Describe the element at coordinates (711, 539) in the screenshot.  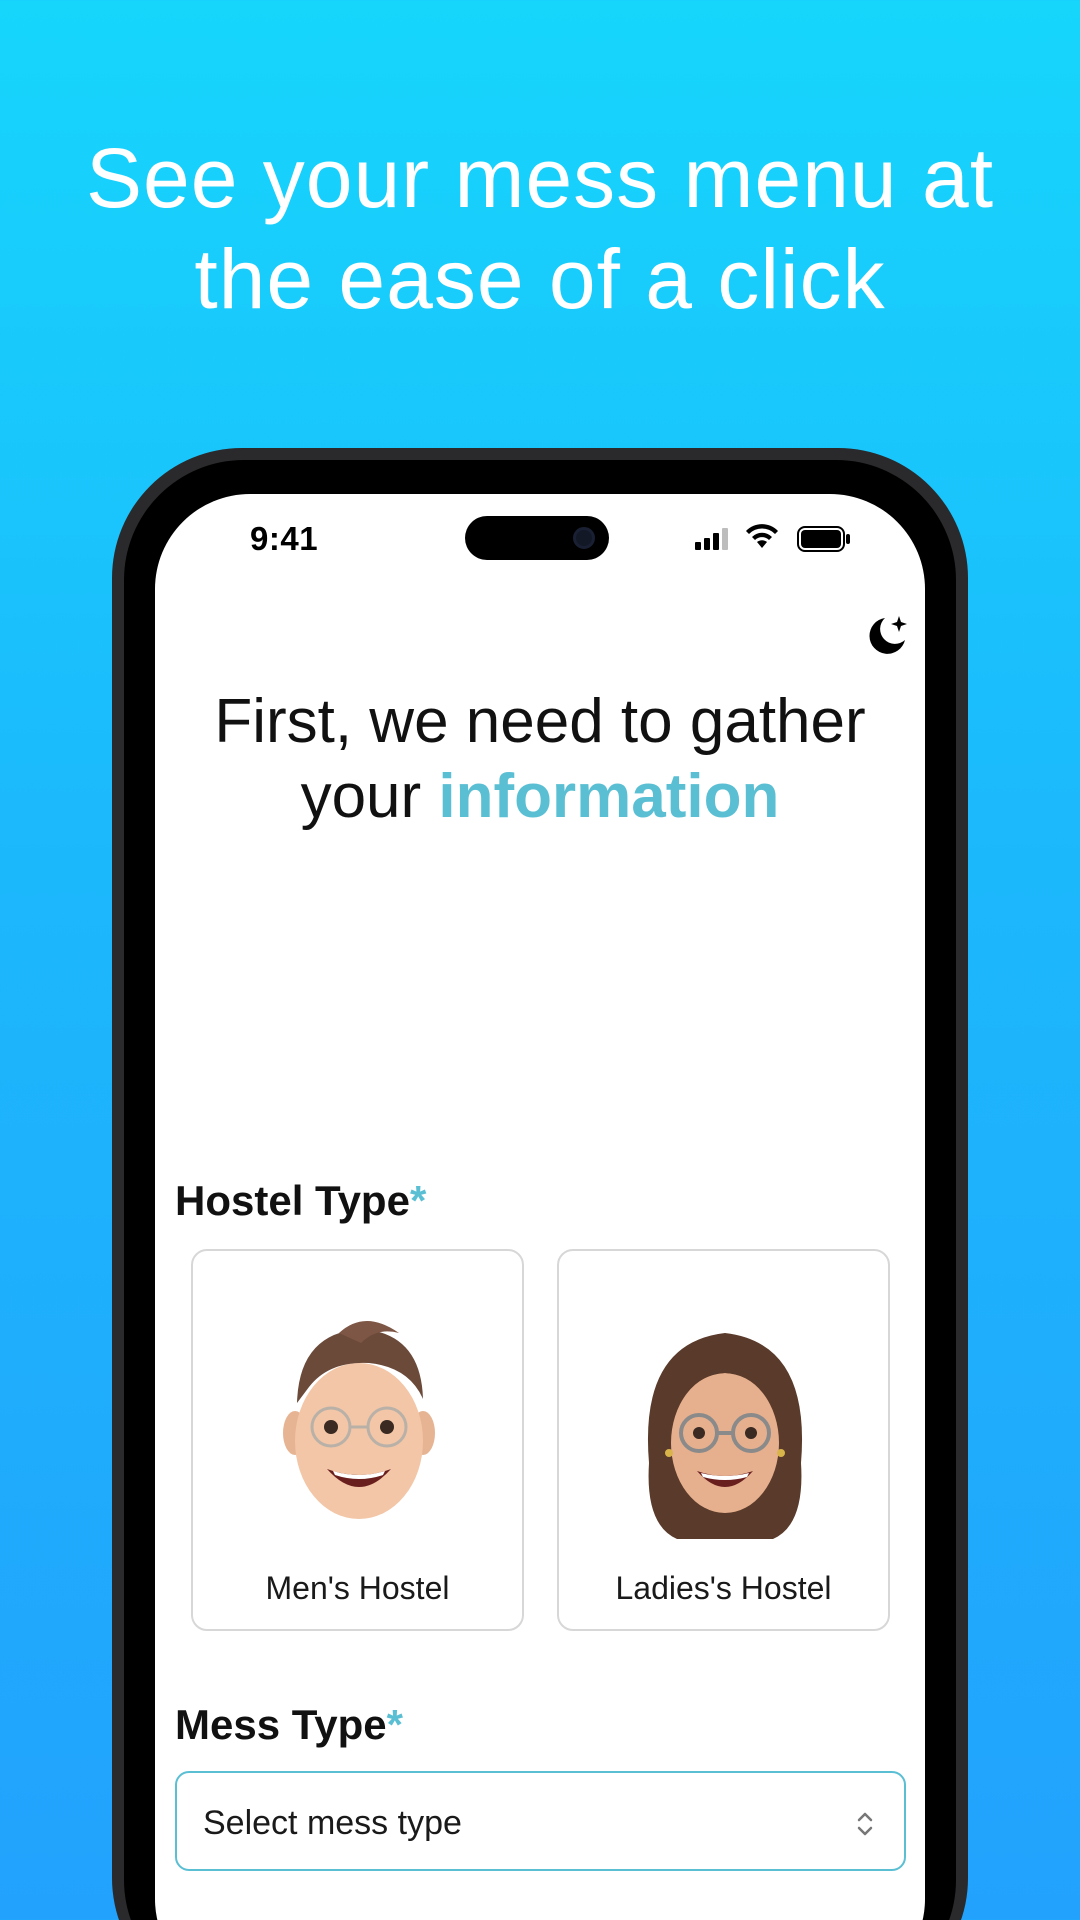
I see `signal-icon` at that location.